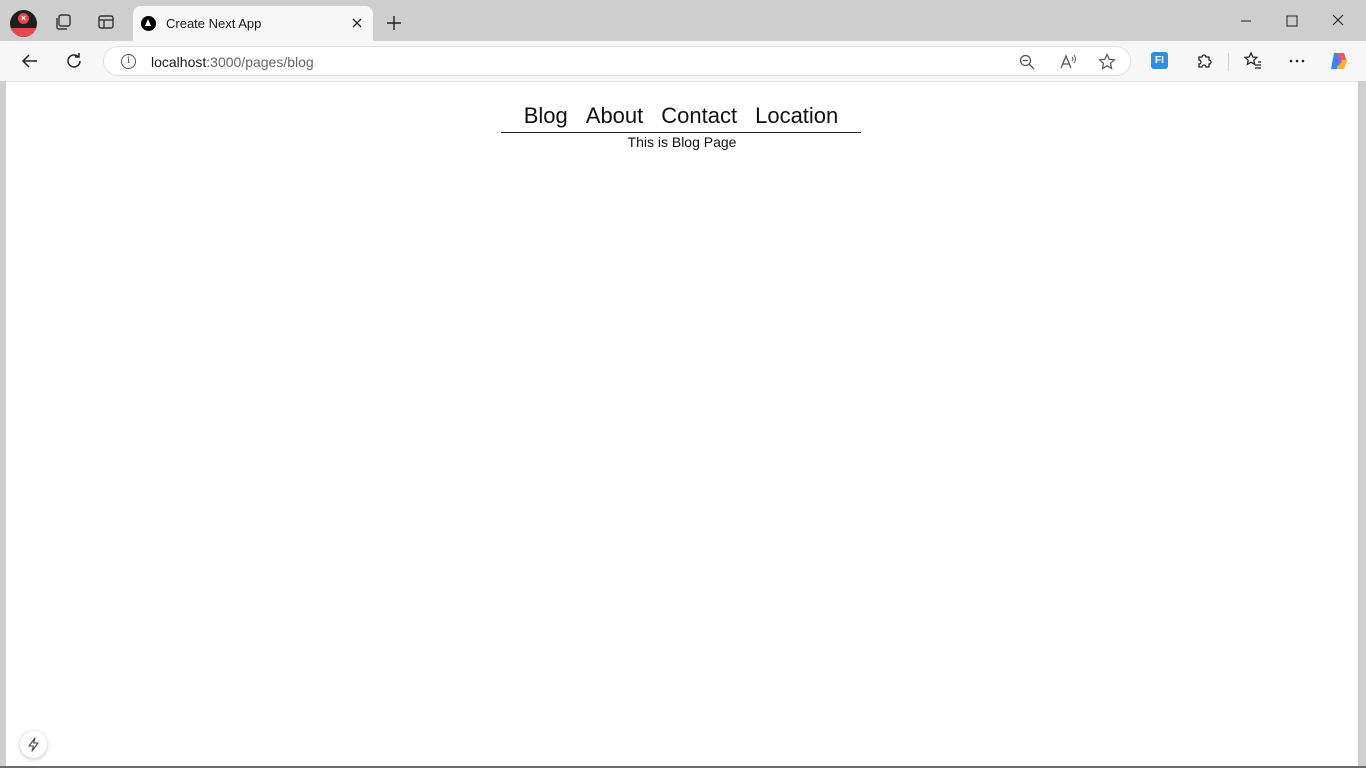 This screenshot has width=1366, height=768. What do you see at coordinates (1339, 61) in the screenshot?
I see `copilot-icon` at bounding box center [1339, 61].